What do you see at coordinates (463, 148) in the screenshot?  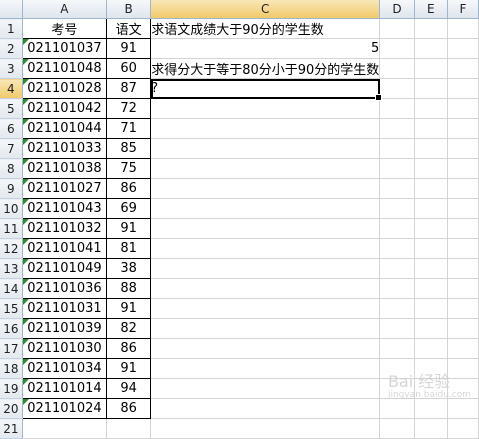 I see `cell-f7` at bounding box center [463, 148].